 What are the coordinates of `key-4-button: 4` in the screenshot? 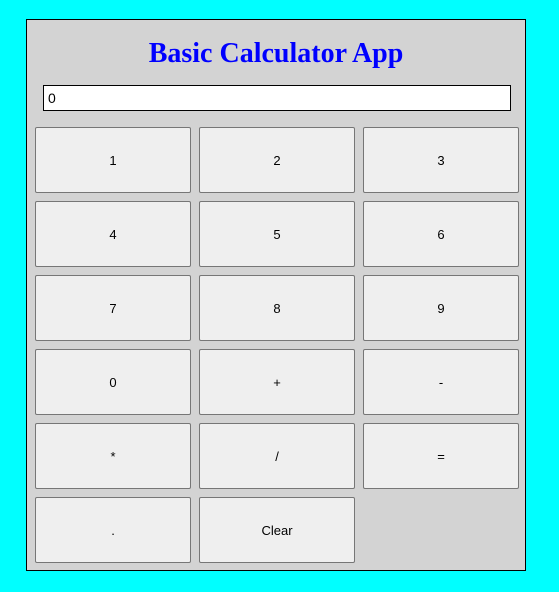 It's located at (113, 234).